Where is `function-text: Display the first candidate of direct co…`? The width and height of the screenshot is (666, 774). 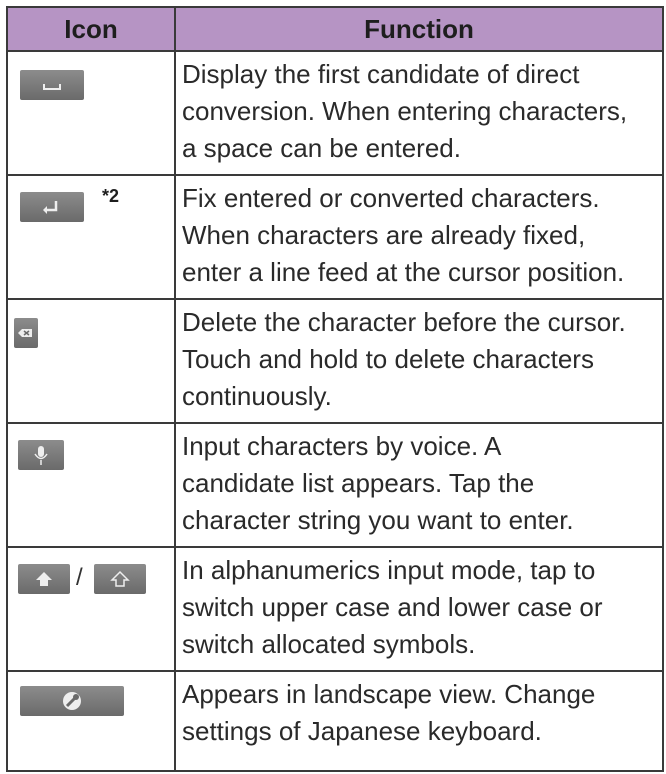
function-text: Display the first candidate of direct co… is located at coordinates (405, 111).